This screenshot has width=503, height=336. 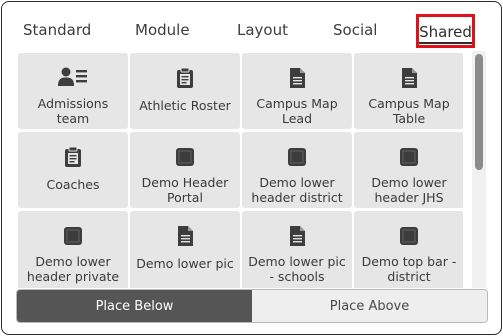 I want to click on placement-toggle: Place Below Place Above, so click(x=252, y=306).